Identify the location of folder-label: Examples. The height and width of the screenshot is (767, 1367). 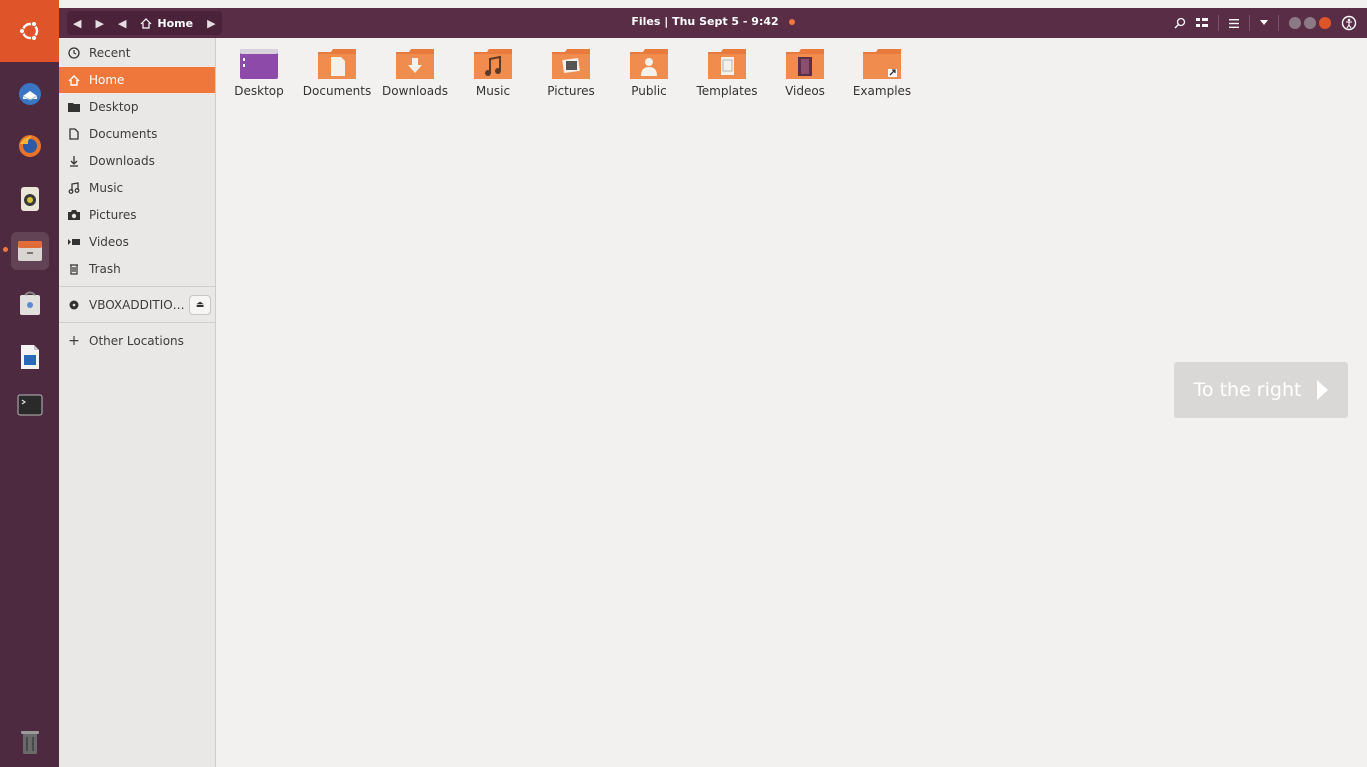
(882, 91).